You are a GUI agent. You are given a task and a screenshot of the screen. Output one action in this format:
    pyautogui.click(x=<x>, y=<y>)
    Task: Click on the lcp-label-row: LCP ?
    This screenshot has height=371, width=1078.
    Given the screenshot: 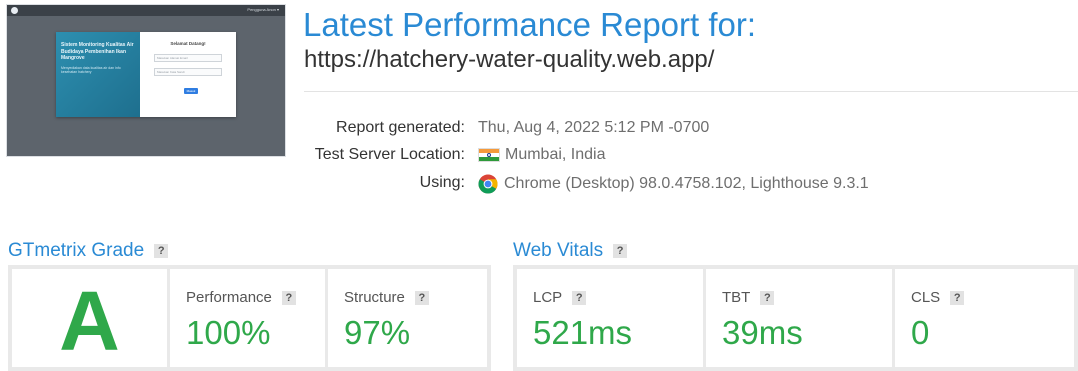 What is the action you would take?
    pyautogui.click(x=560, y=297)
    